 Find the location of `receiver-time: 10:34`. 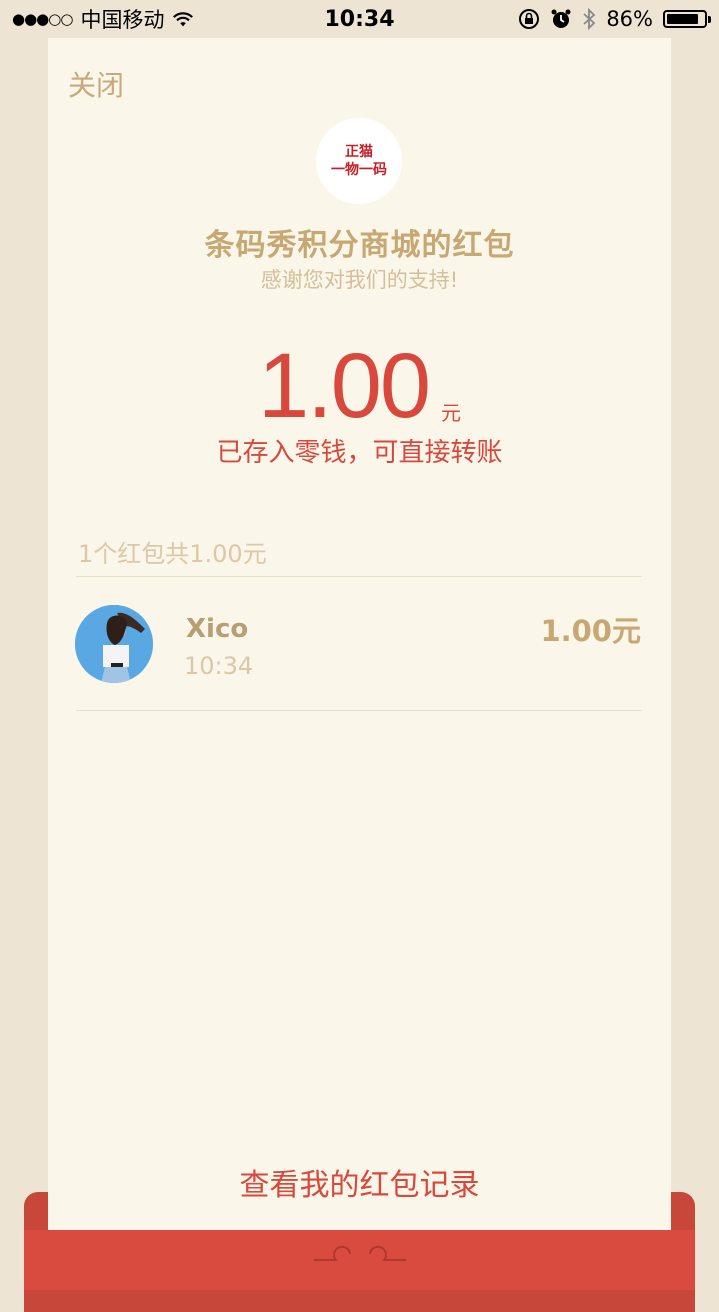

receiver-time: 10:34 is located at coordinates (219, 666).